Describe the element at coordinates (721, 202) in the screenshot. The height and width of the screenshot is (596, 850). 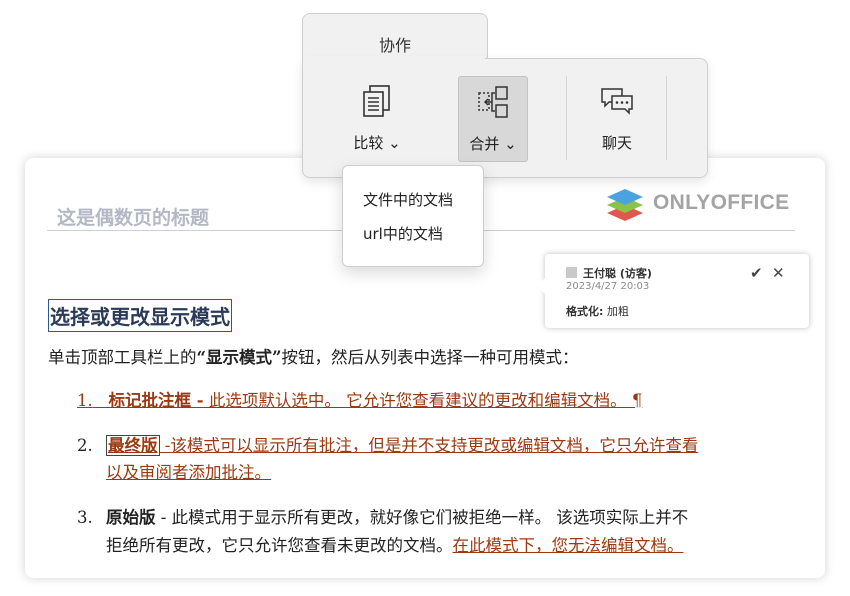
I see `logo-text: ONLYOFFICE` at that location.